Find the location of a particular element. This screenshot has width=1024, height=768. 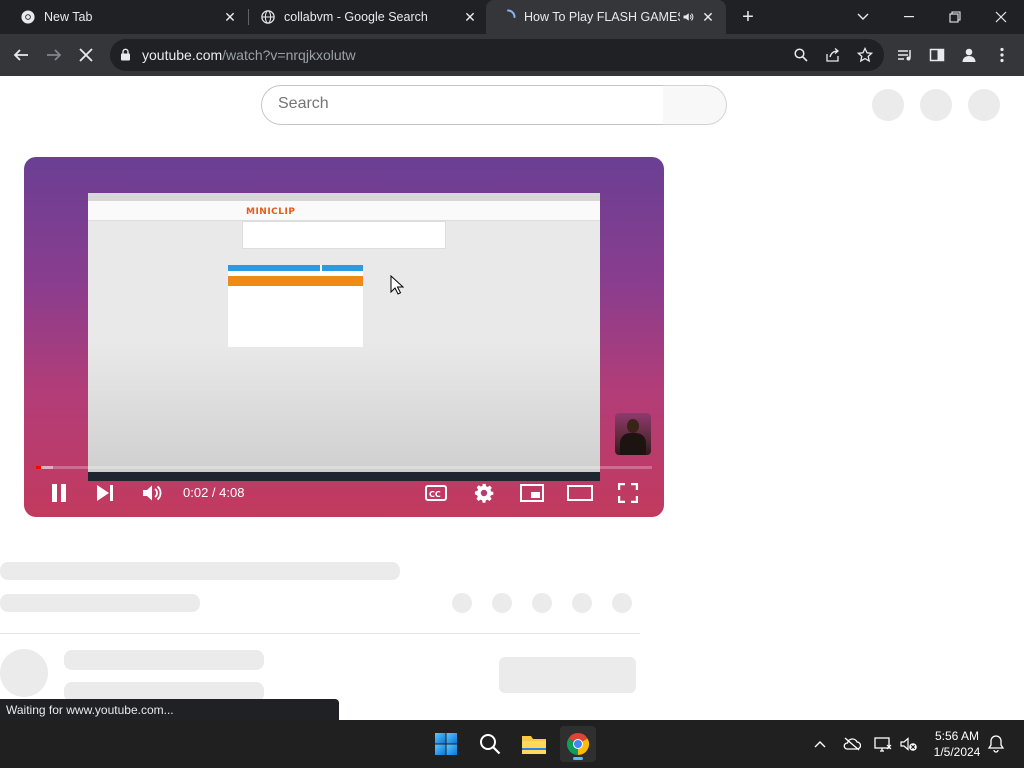

share-icon is located at coordinates (833, 55).